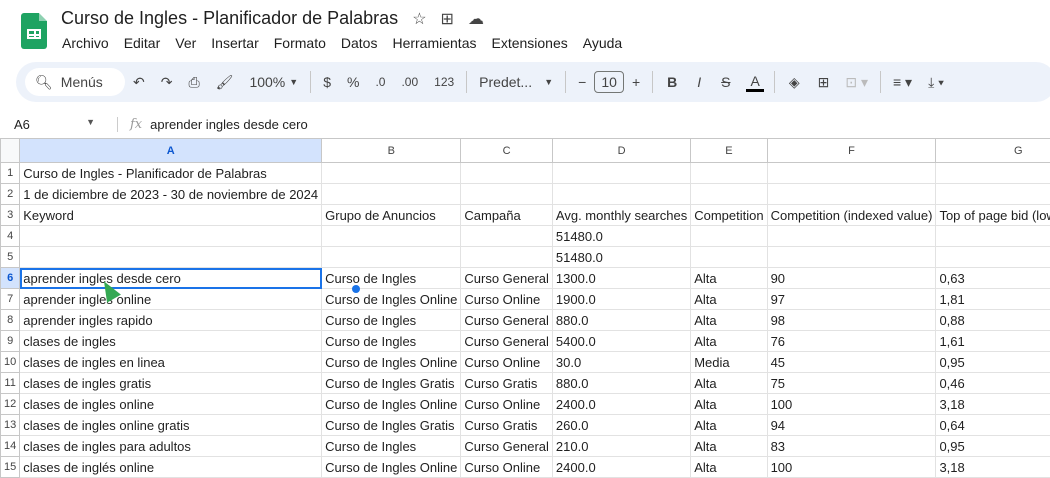 Image resolution: width=1050 pixels, height=478 pixels. What do you see at coordinates (273, 82) in the screenshot?
I see `zoom-select: 100%▼` at bounding box center [273, 82].